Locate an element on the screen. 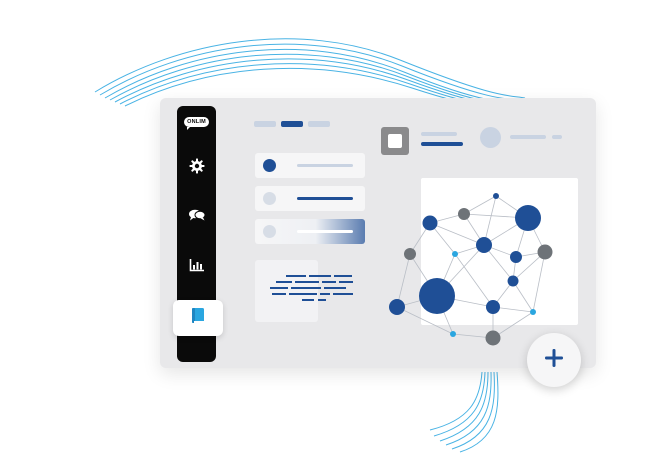 This screenshot has width=664, height=465. plus-icon is located at coordinates (554, 360).